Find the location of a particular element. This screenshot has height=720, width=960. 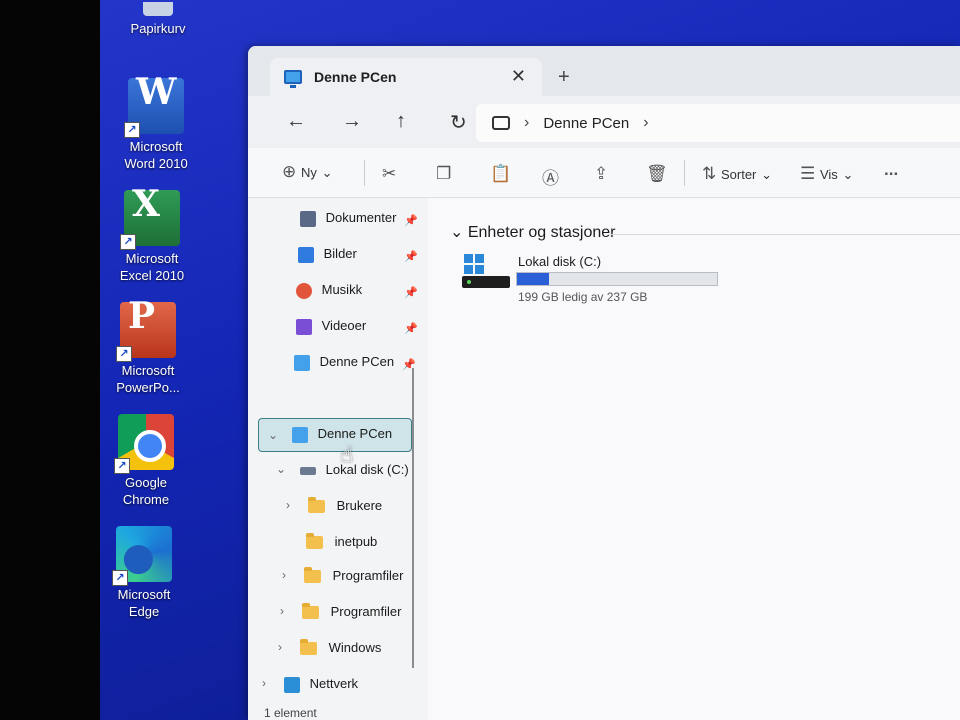

tree-item-this-pc: Denne PCen is located at coordinates (342, 434).